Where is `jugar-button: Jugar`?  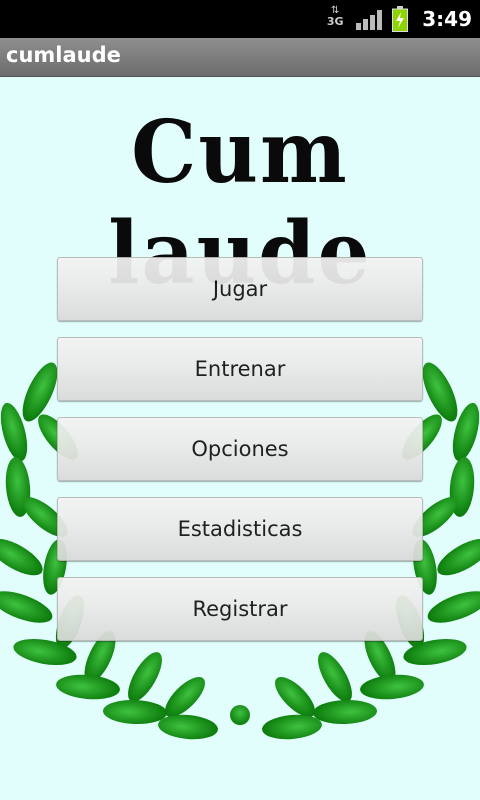 jugar-button: Jugar is located at coordinates (240, 289).